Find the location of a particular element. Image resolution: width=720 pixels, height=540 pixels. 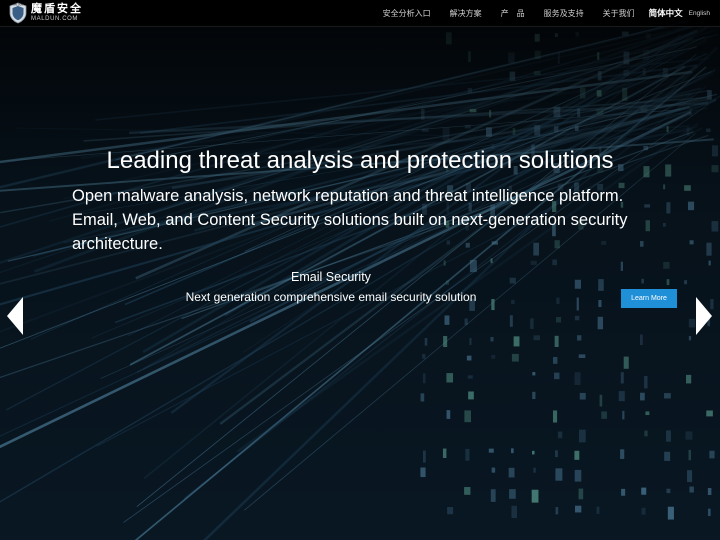

carousel-prev-button is located at coordinates (15, 316).